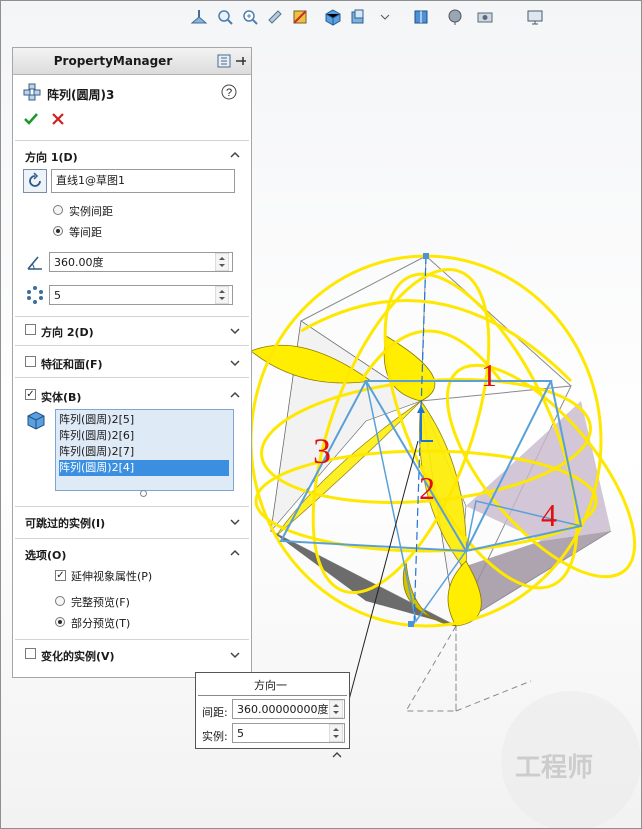  I want to click on count-stepper, so click(222, 295).